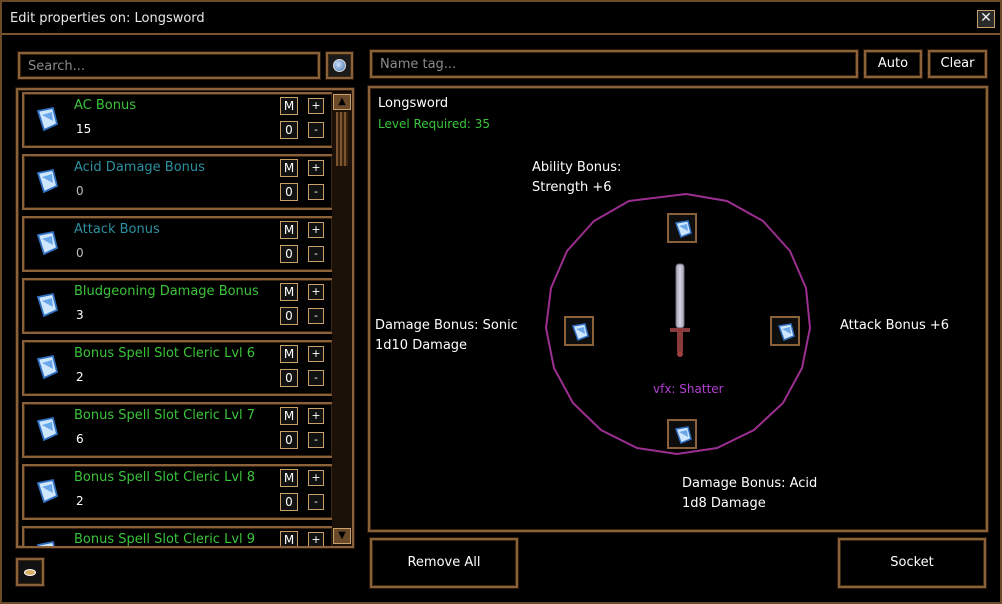 The image size is (1002, 604). I want to click on socket-bottom-line2: 1d8 Damage, so click(724, 503).